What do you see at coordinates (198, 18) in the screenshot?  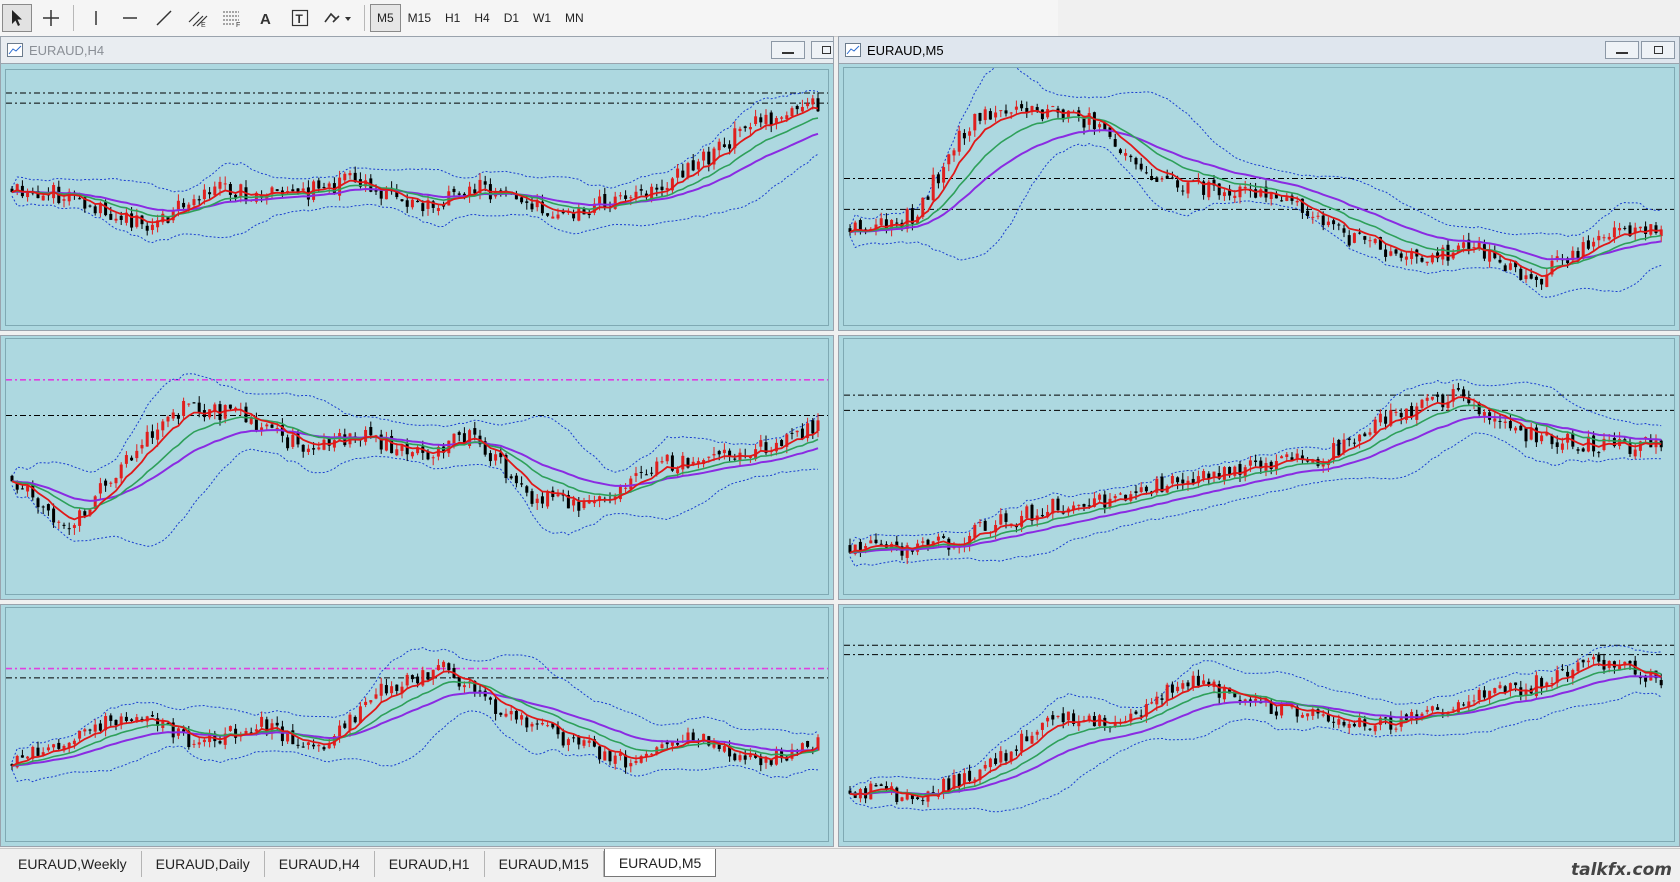 I see `channel-tool-button: E` at bounding box center [198, 18].